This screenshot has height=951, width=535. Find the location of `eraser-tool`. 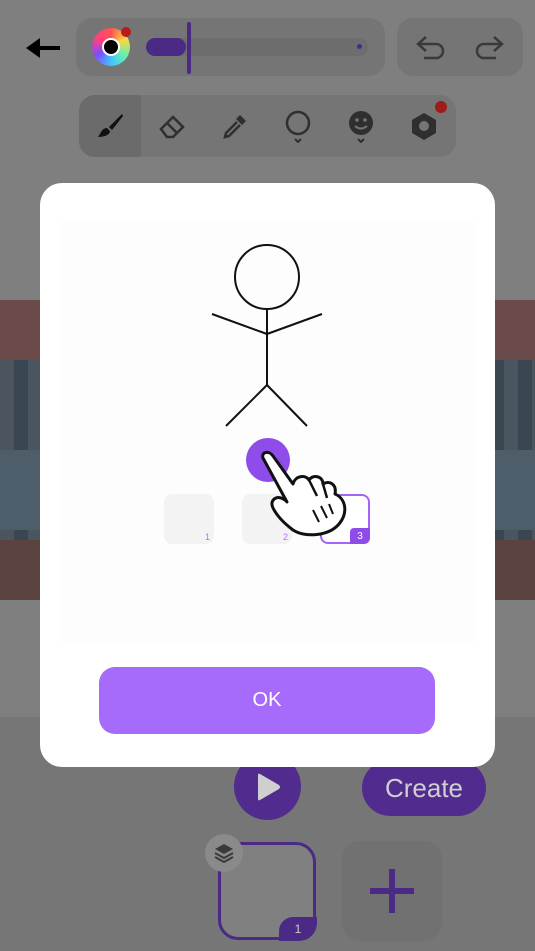

eraser-tool is located at coordinates (172, 126).